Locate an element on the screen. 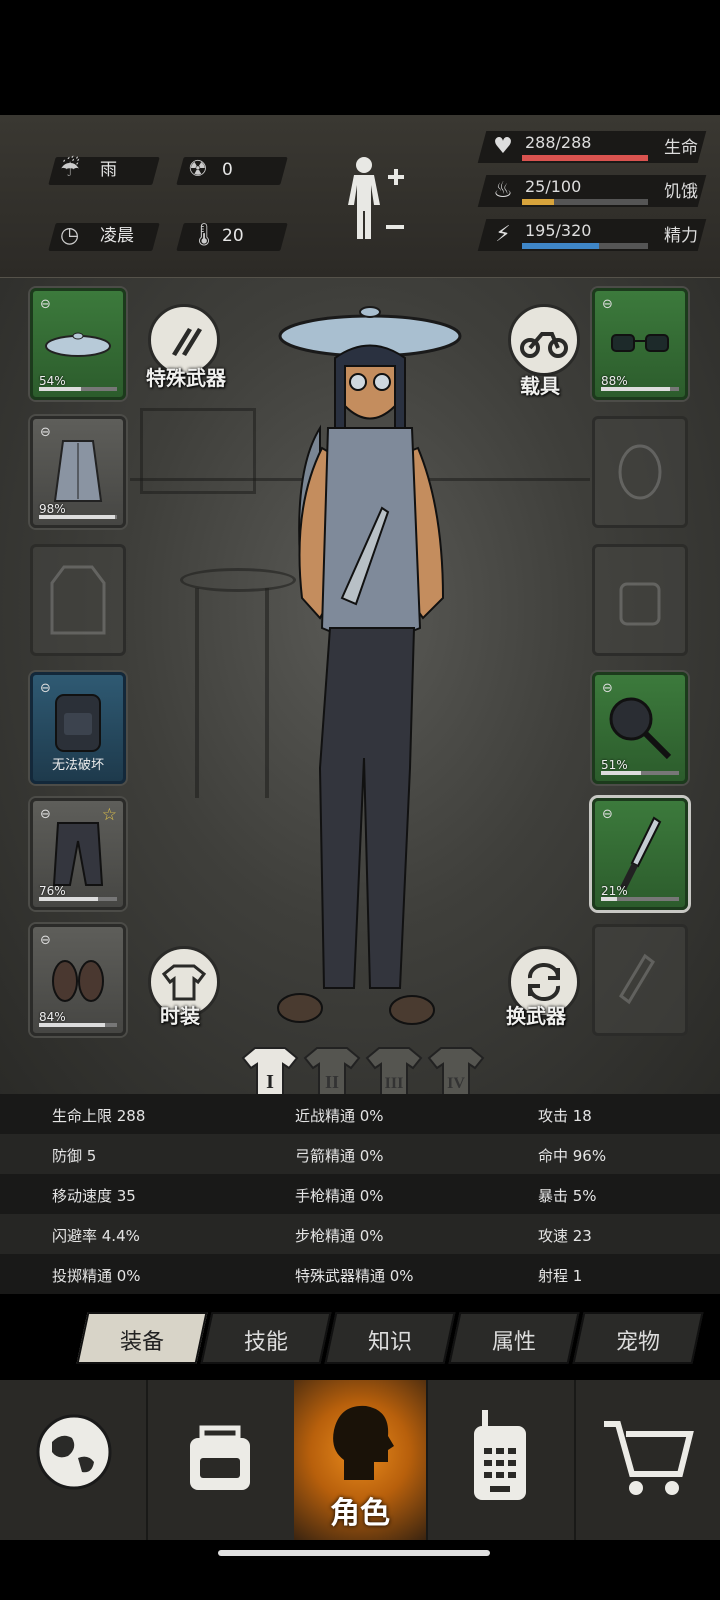 This screenshot has height=1600, width=720. outfit-tab-4-label: IV is located at coordinates (456, 1083).